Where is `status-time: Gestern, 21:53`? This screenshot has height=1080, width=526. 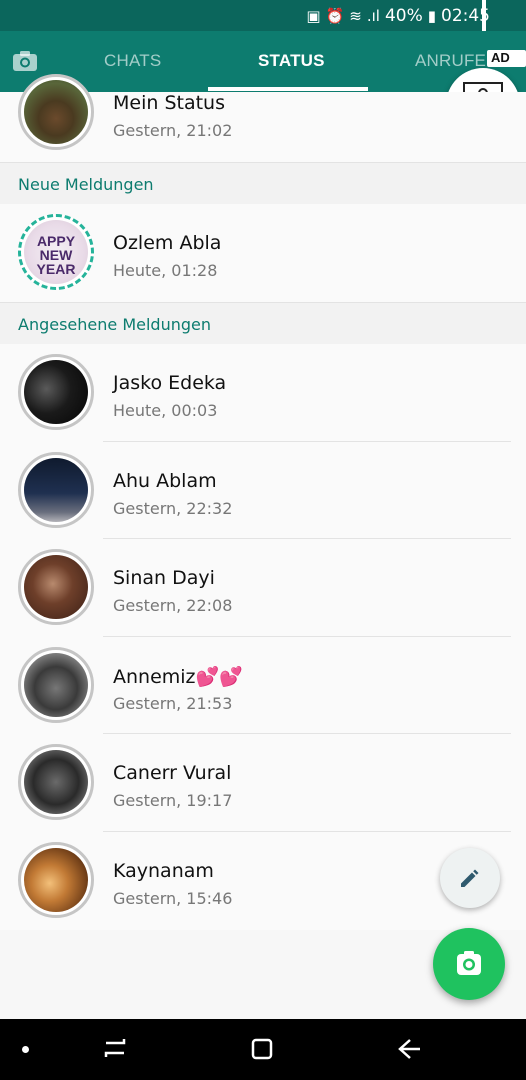
status-time: Gestern, 21:53 is located at coordinates (173, 703).